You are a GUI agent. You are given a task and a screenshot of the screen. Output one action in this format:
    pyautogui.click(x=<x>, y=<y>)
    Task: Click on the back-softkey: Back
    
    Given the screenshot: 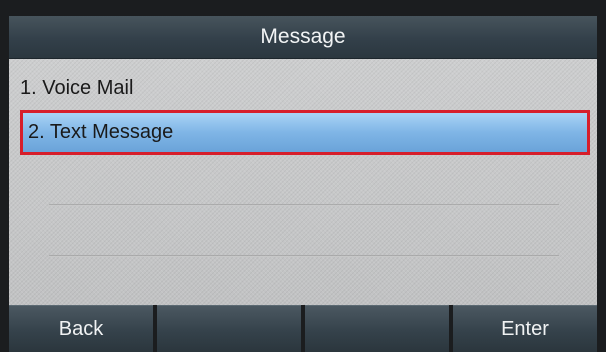 What is the action you would take?
    pyautogui.click(x=81, y=328)
    